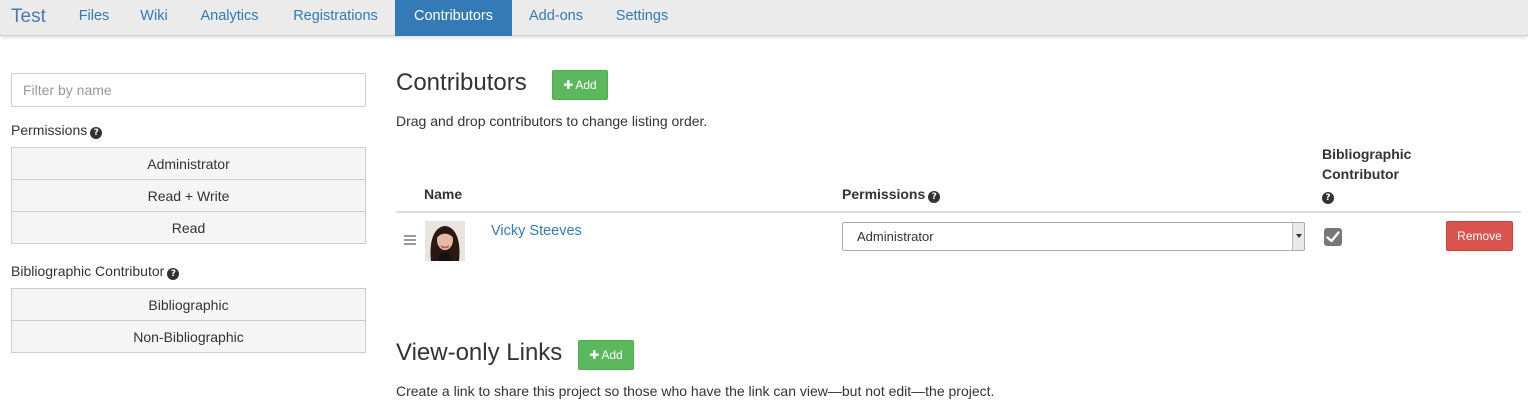 The image size is (1528, 409). Describe the element at coordinates (453, 18) in the screenshot. I see `tab-contributors: Contributors` at that location.